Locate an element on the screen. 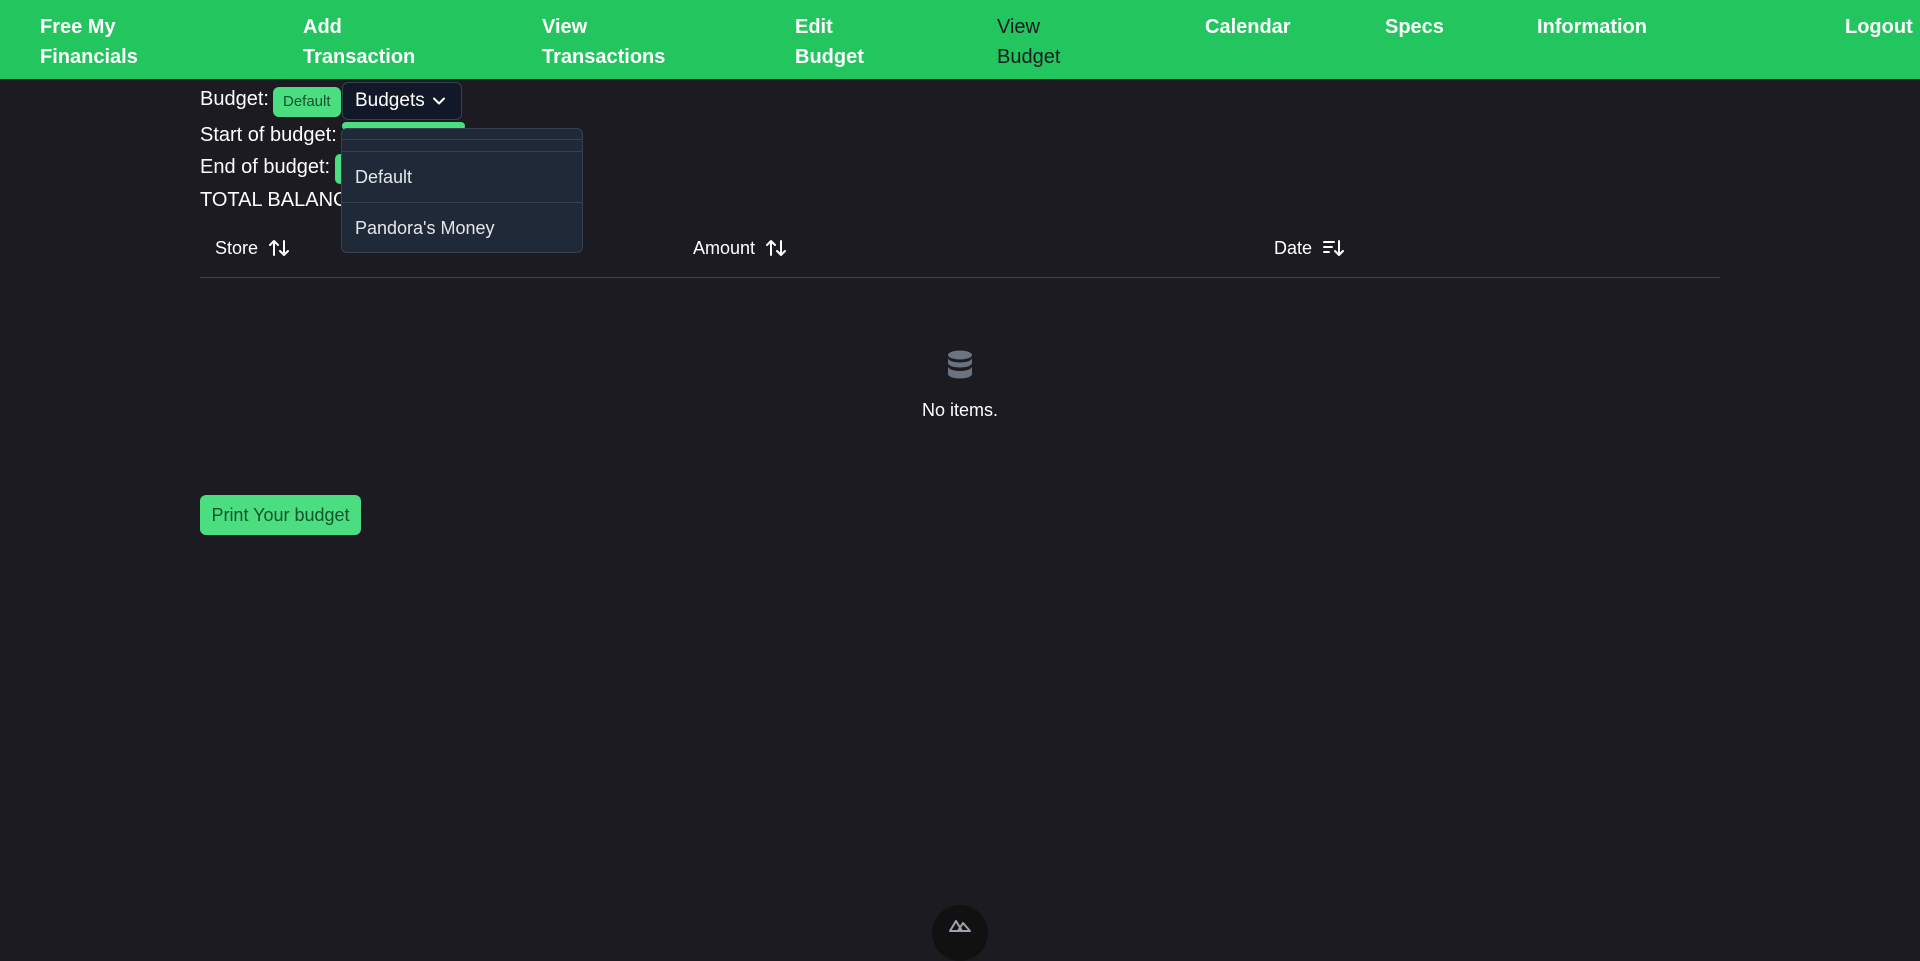  budgets-dropdown-menu: Default Pandora's Money is located at coordinates (462, 190).